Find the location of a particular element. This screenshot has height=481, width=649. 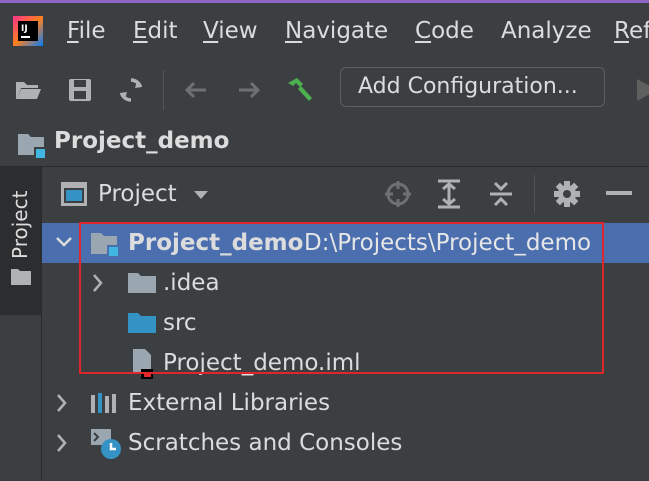

menu-label: ile is located at coordinates (92, 31).